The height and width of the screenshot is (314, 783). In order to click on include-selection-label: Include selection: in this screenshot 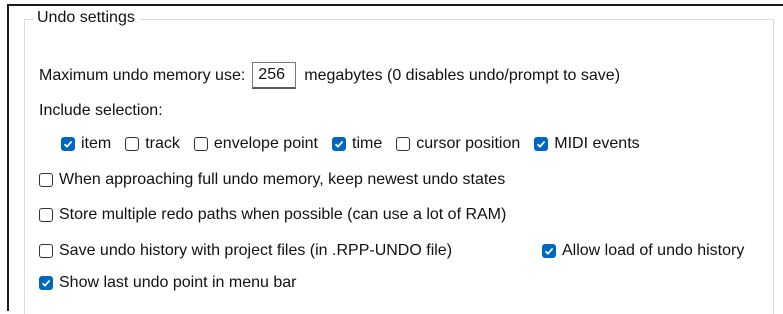, I will do `click(101, 110)`.